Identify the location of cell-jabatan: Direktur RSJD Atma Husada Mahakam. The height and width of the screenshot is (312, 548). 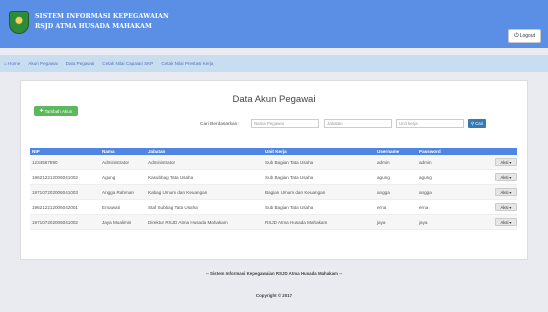
(188, 222).